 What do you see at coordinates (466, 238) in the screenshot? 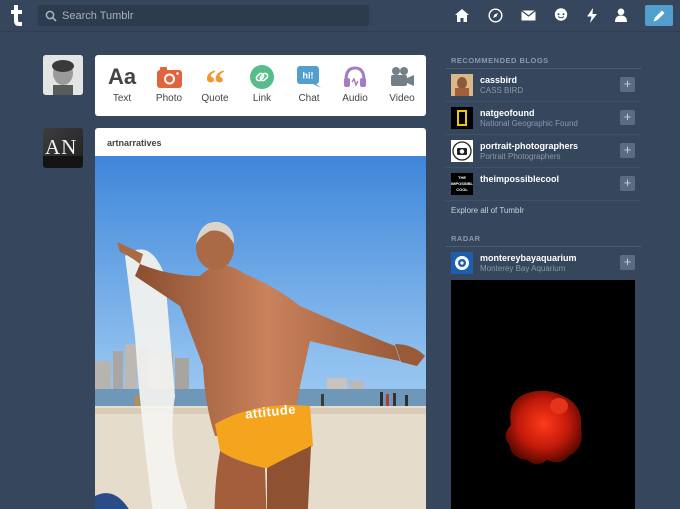
I see `radar-heading: RADAR` at bounding box center [466, 238].